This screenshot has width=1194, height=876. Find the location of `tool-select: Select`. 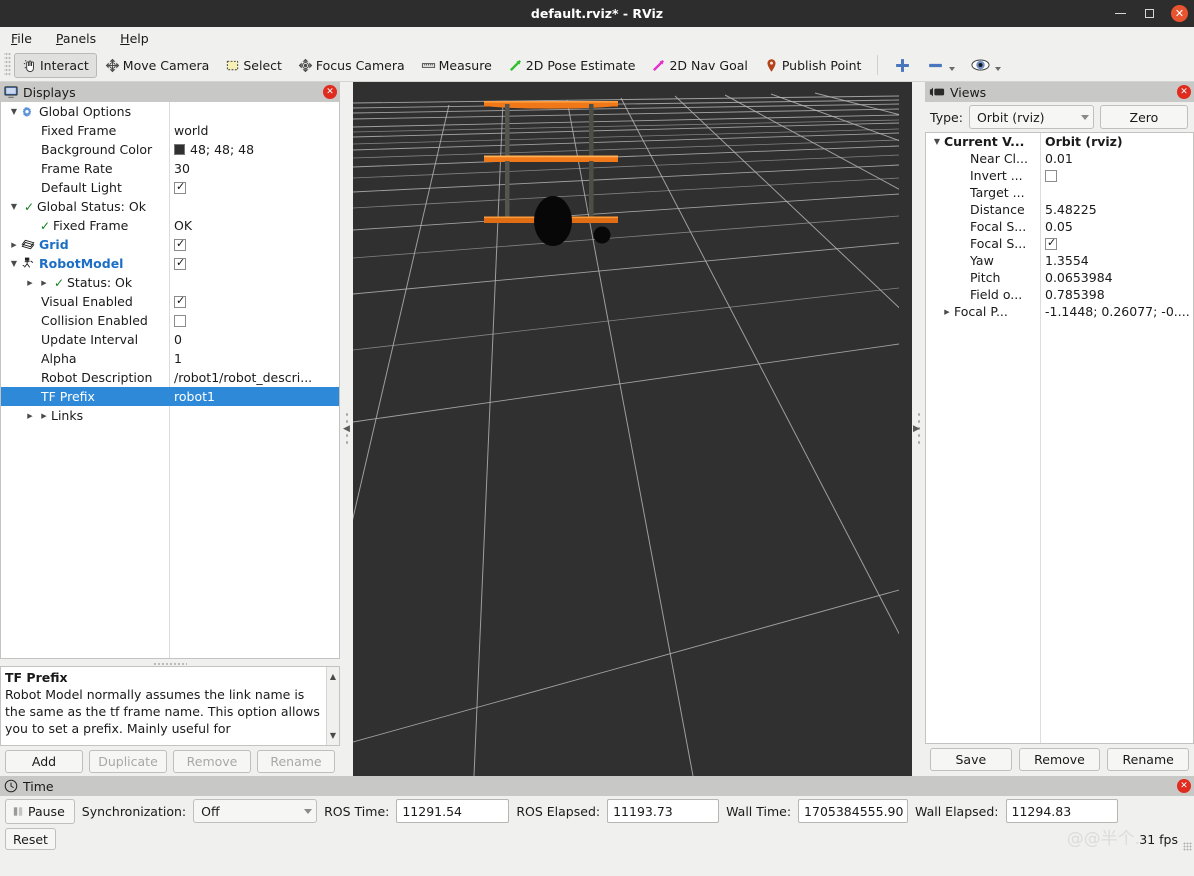

tool-select: Select is located at coordinates (253, 65).